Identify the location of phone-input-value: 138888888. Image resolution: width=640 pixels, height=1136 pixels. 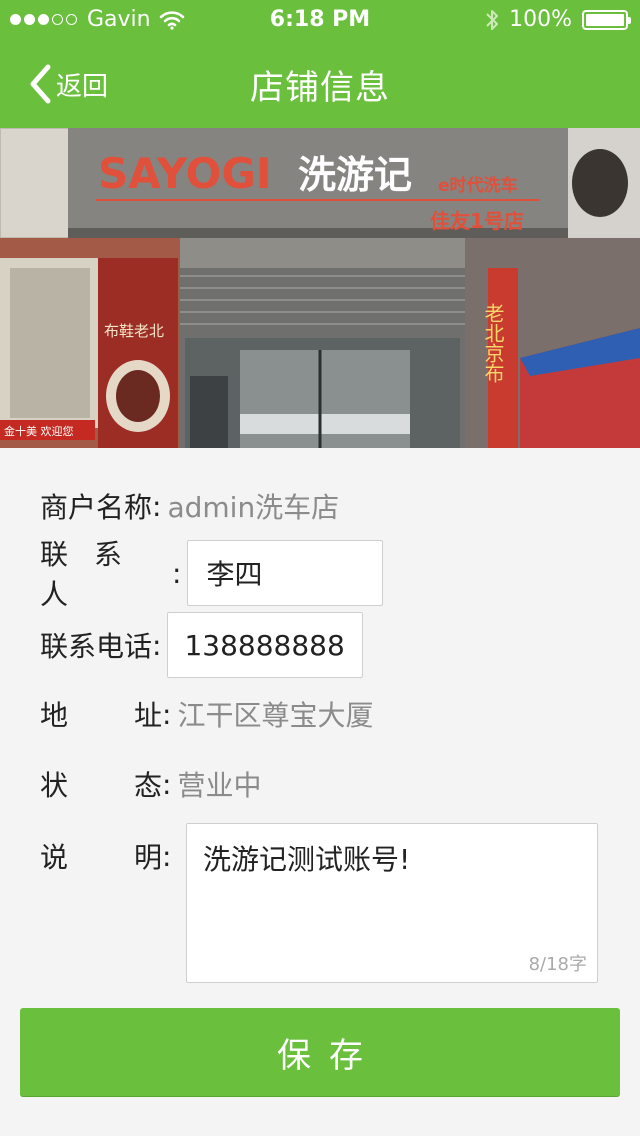
(264, 645).